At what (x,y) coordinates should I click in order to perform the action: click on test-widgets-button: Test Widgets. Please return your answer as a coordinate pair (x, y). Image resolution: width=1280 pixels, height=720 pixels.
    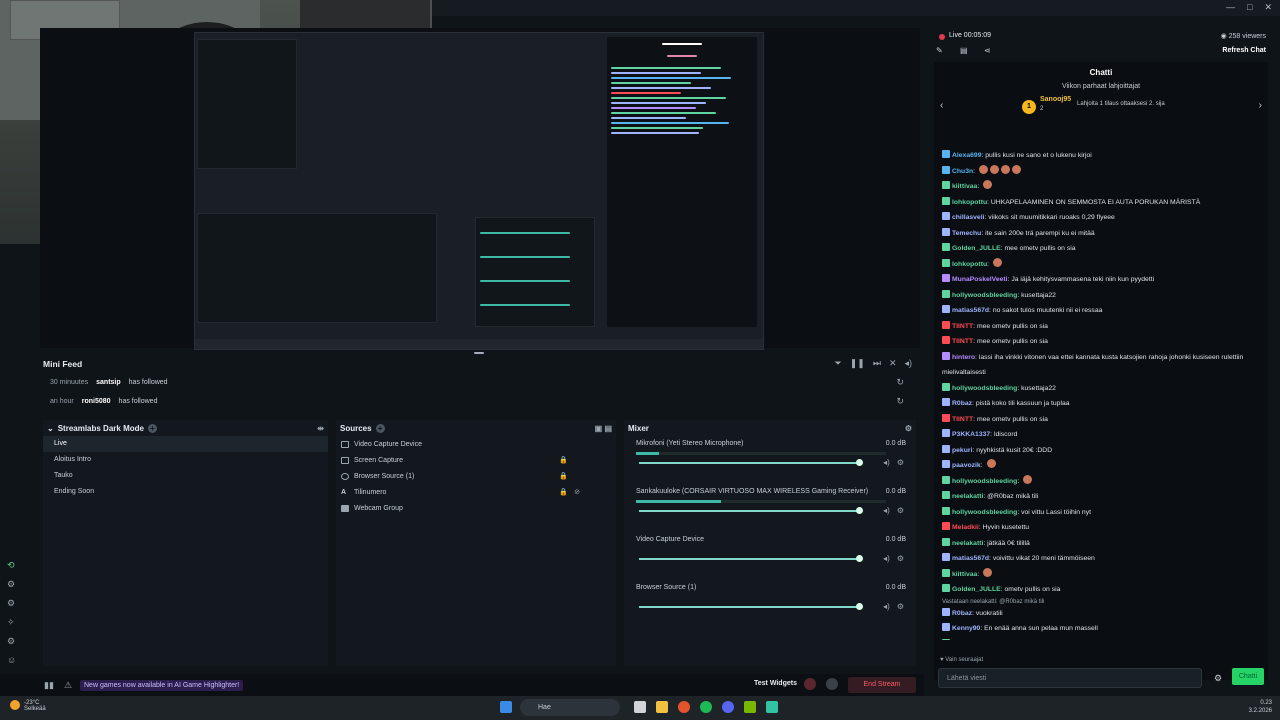
    Looking at the image, I should click on (775, 683).